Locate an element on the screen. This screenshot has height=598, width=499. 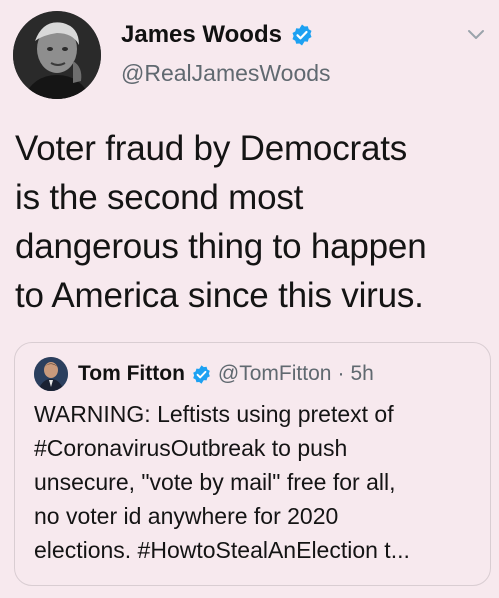
quoted-tweet-header: Tom Fitton @TomFitton · 5h is located at coordinates (204, 374).